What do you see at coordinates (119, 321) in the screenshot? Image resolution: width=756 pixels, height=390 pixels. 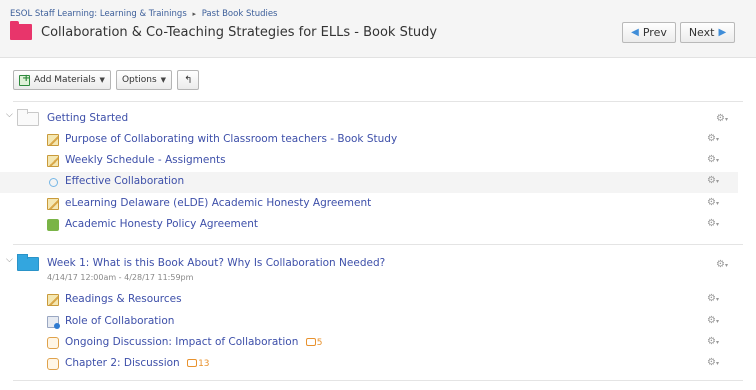 I see `item-link: Role of Collaboration` at bounding box center [119, 321].